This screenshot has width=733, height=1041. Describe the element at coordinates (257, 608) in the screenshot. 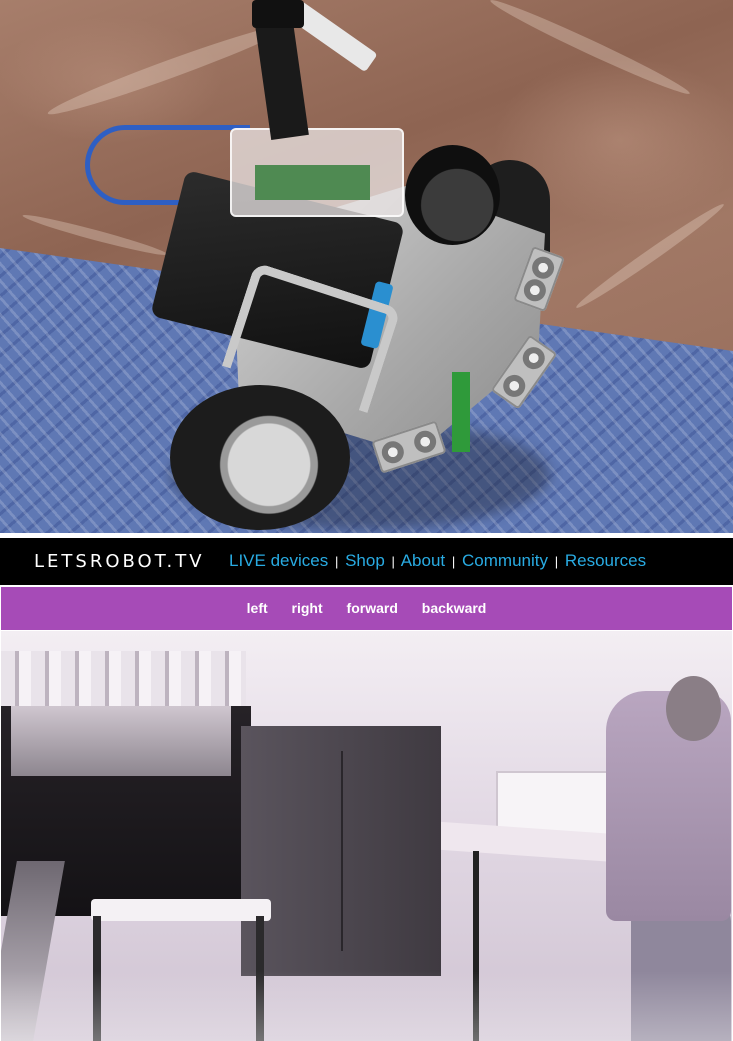

I see `left-button: left` at that location.